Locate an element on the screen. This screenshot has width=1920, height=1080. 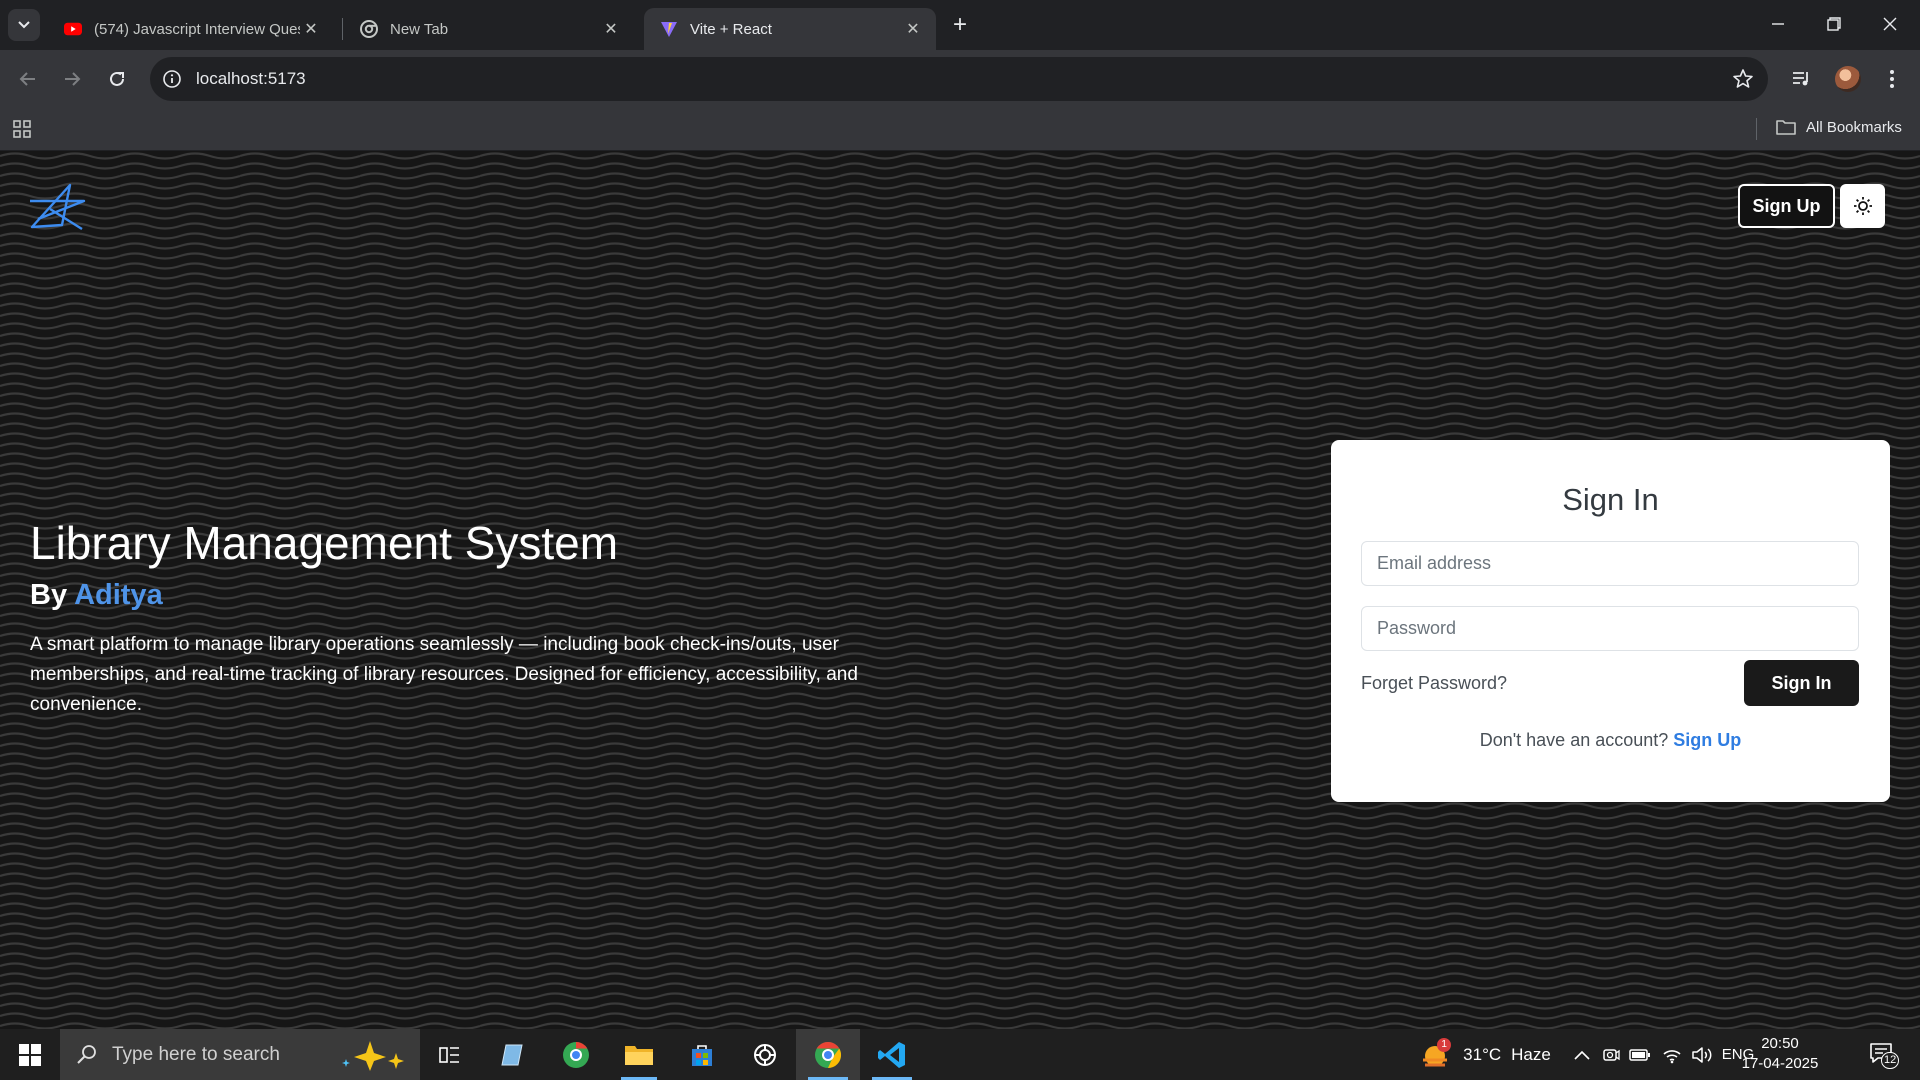
network-tray-button is located at coordinates (1672, 1054).